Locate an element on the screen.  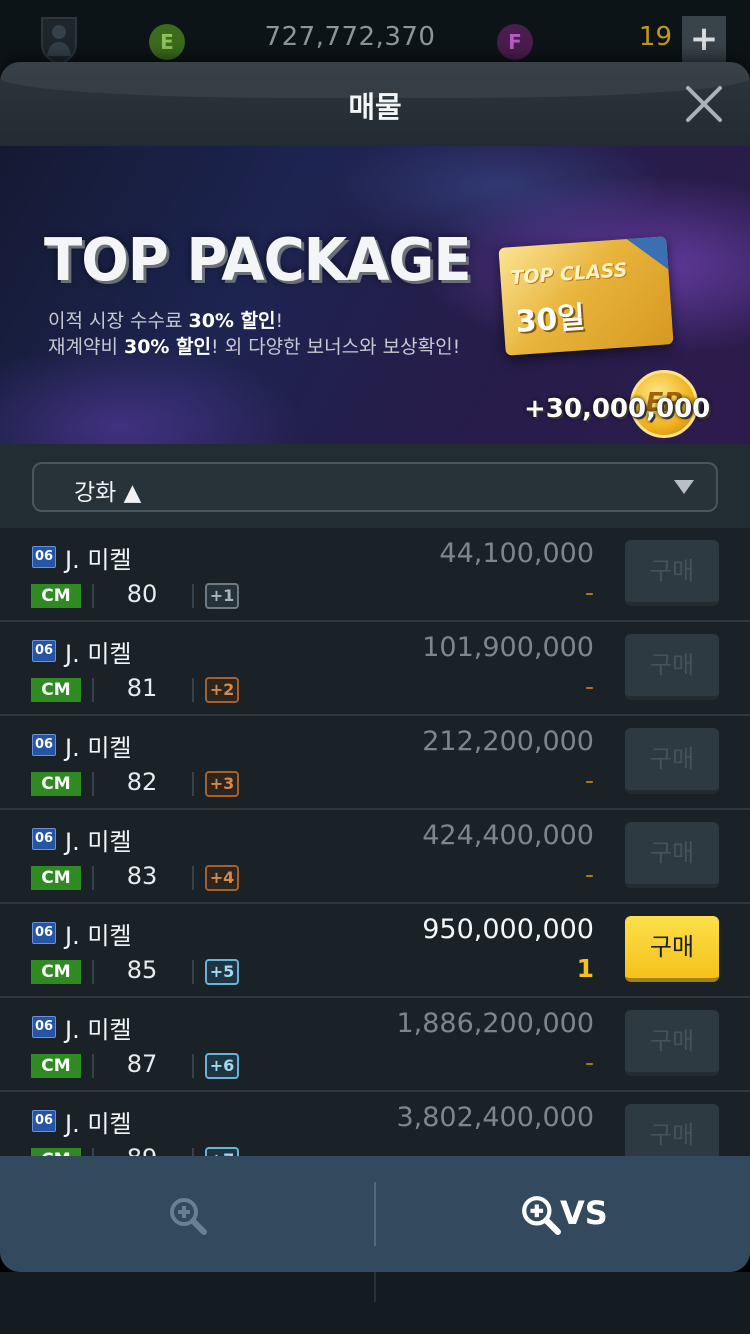
banner-text-line1: 이적 시장 수수료 30% 할인! is located at coordinates (165, 319).